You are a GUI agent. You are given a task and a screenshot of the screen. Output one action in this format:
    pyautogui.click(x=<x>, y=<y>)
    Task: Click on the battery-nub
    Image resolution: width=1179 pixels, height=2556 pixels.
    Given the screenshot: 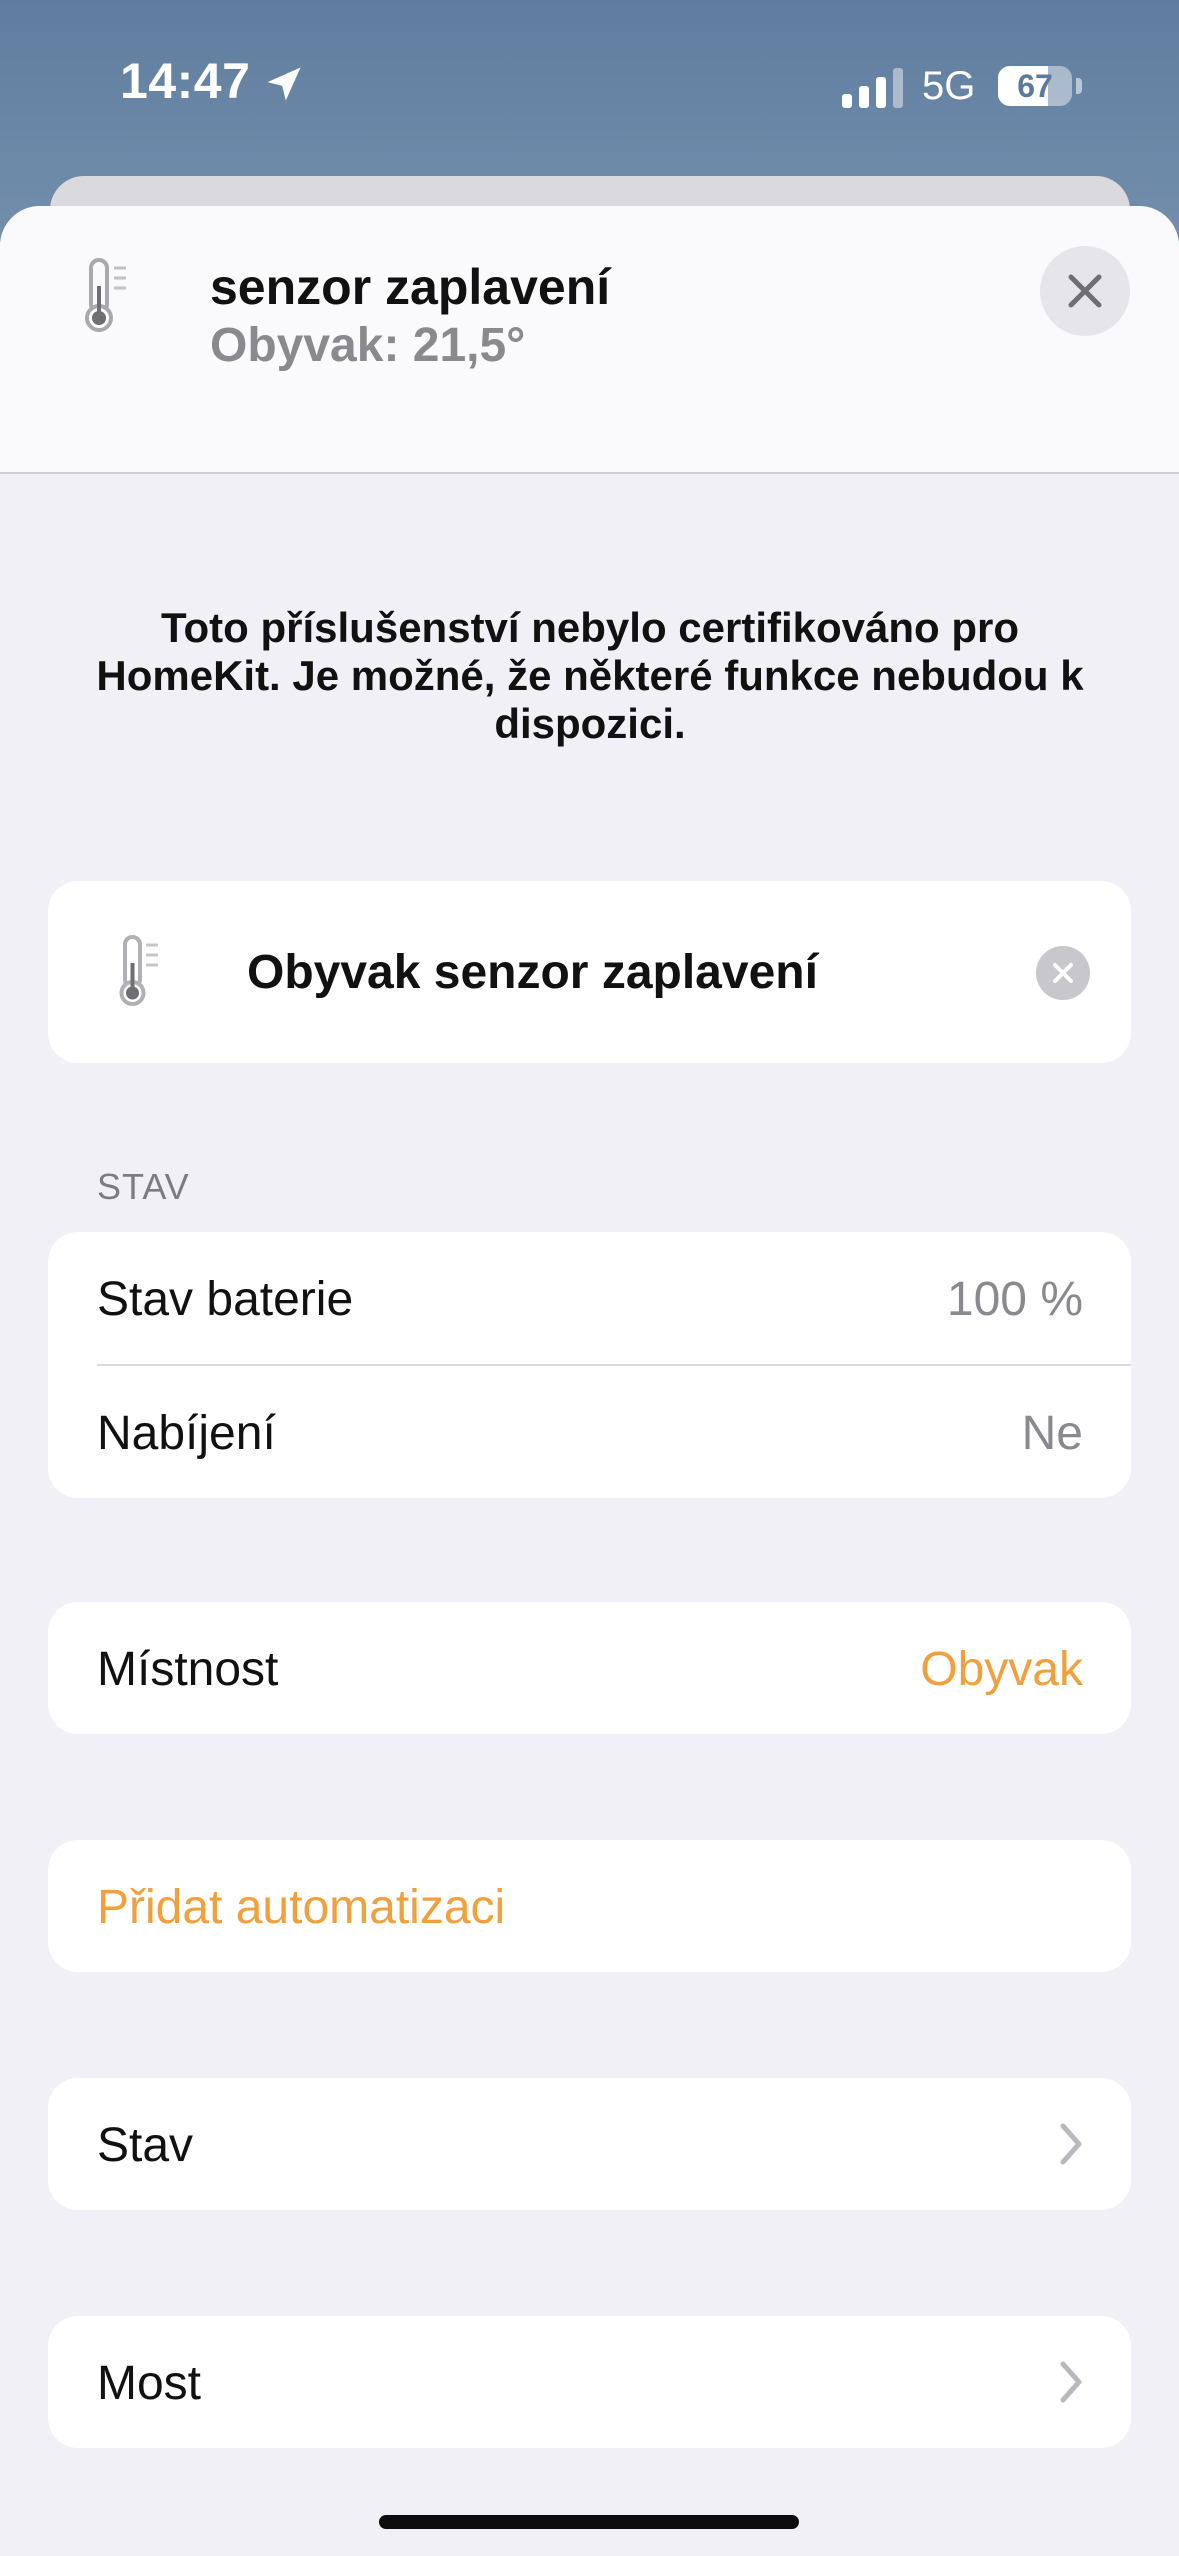 What is the action you would take?
    pyautogui.click(x=1079, y=86)
    